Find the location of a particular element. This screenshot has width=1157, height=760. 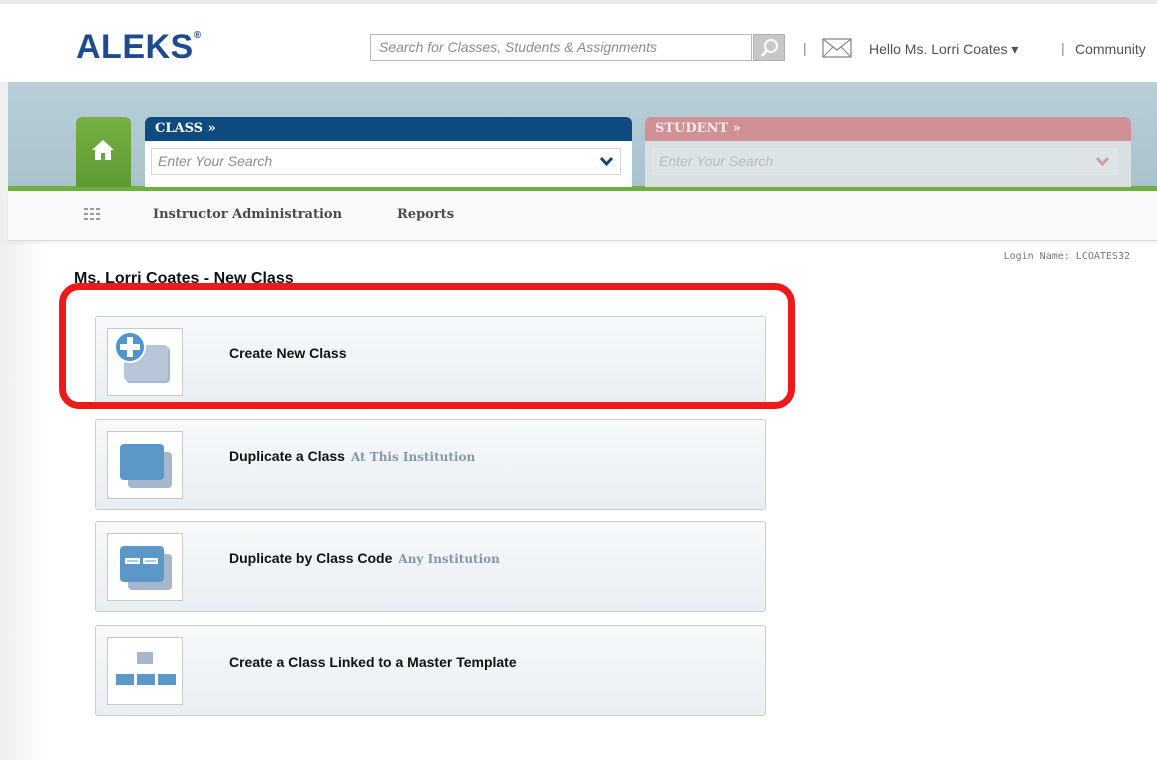

search-button is located at coordinates (769, 47).